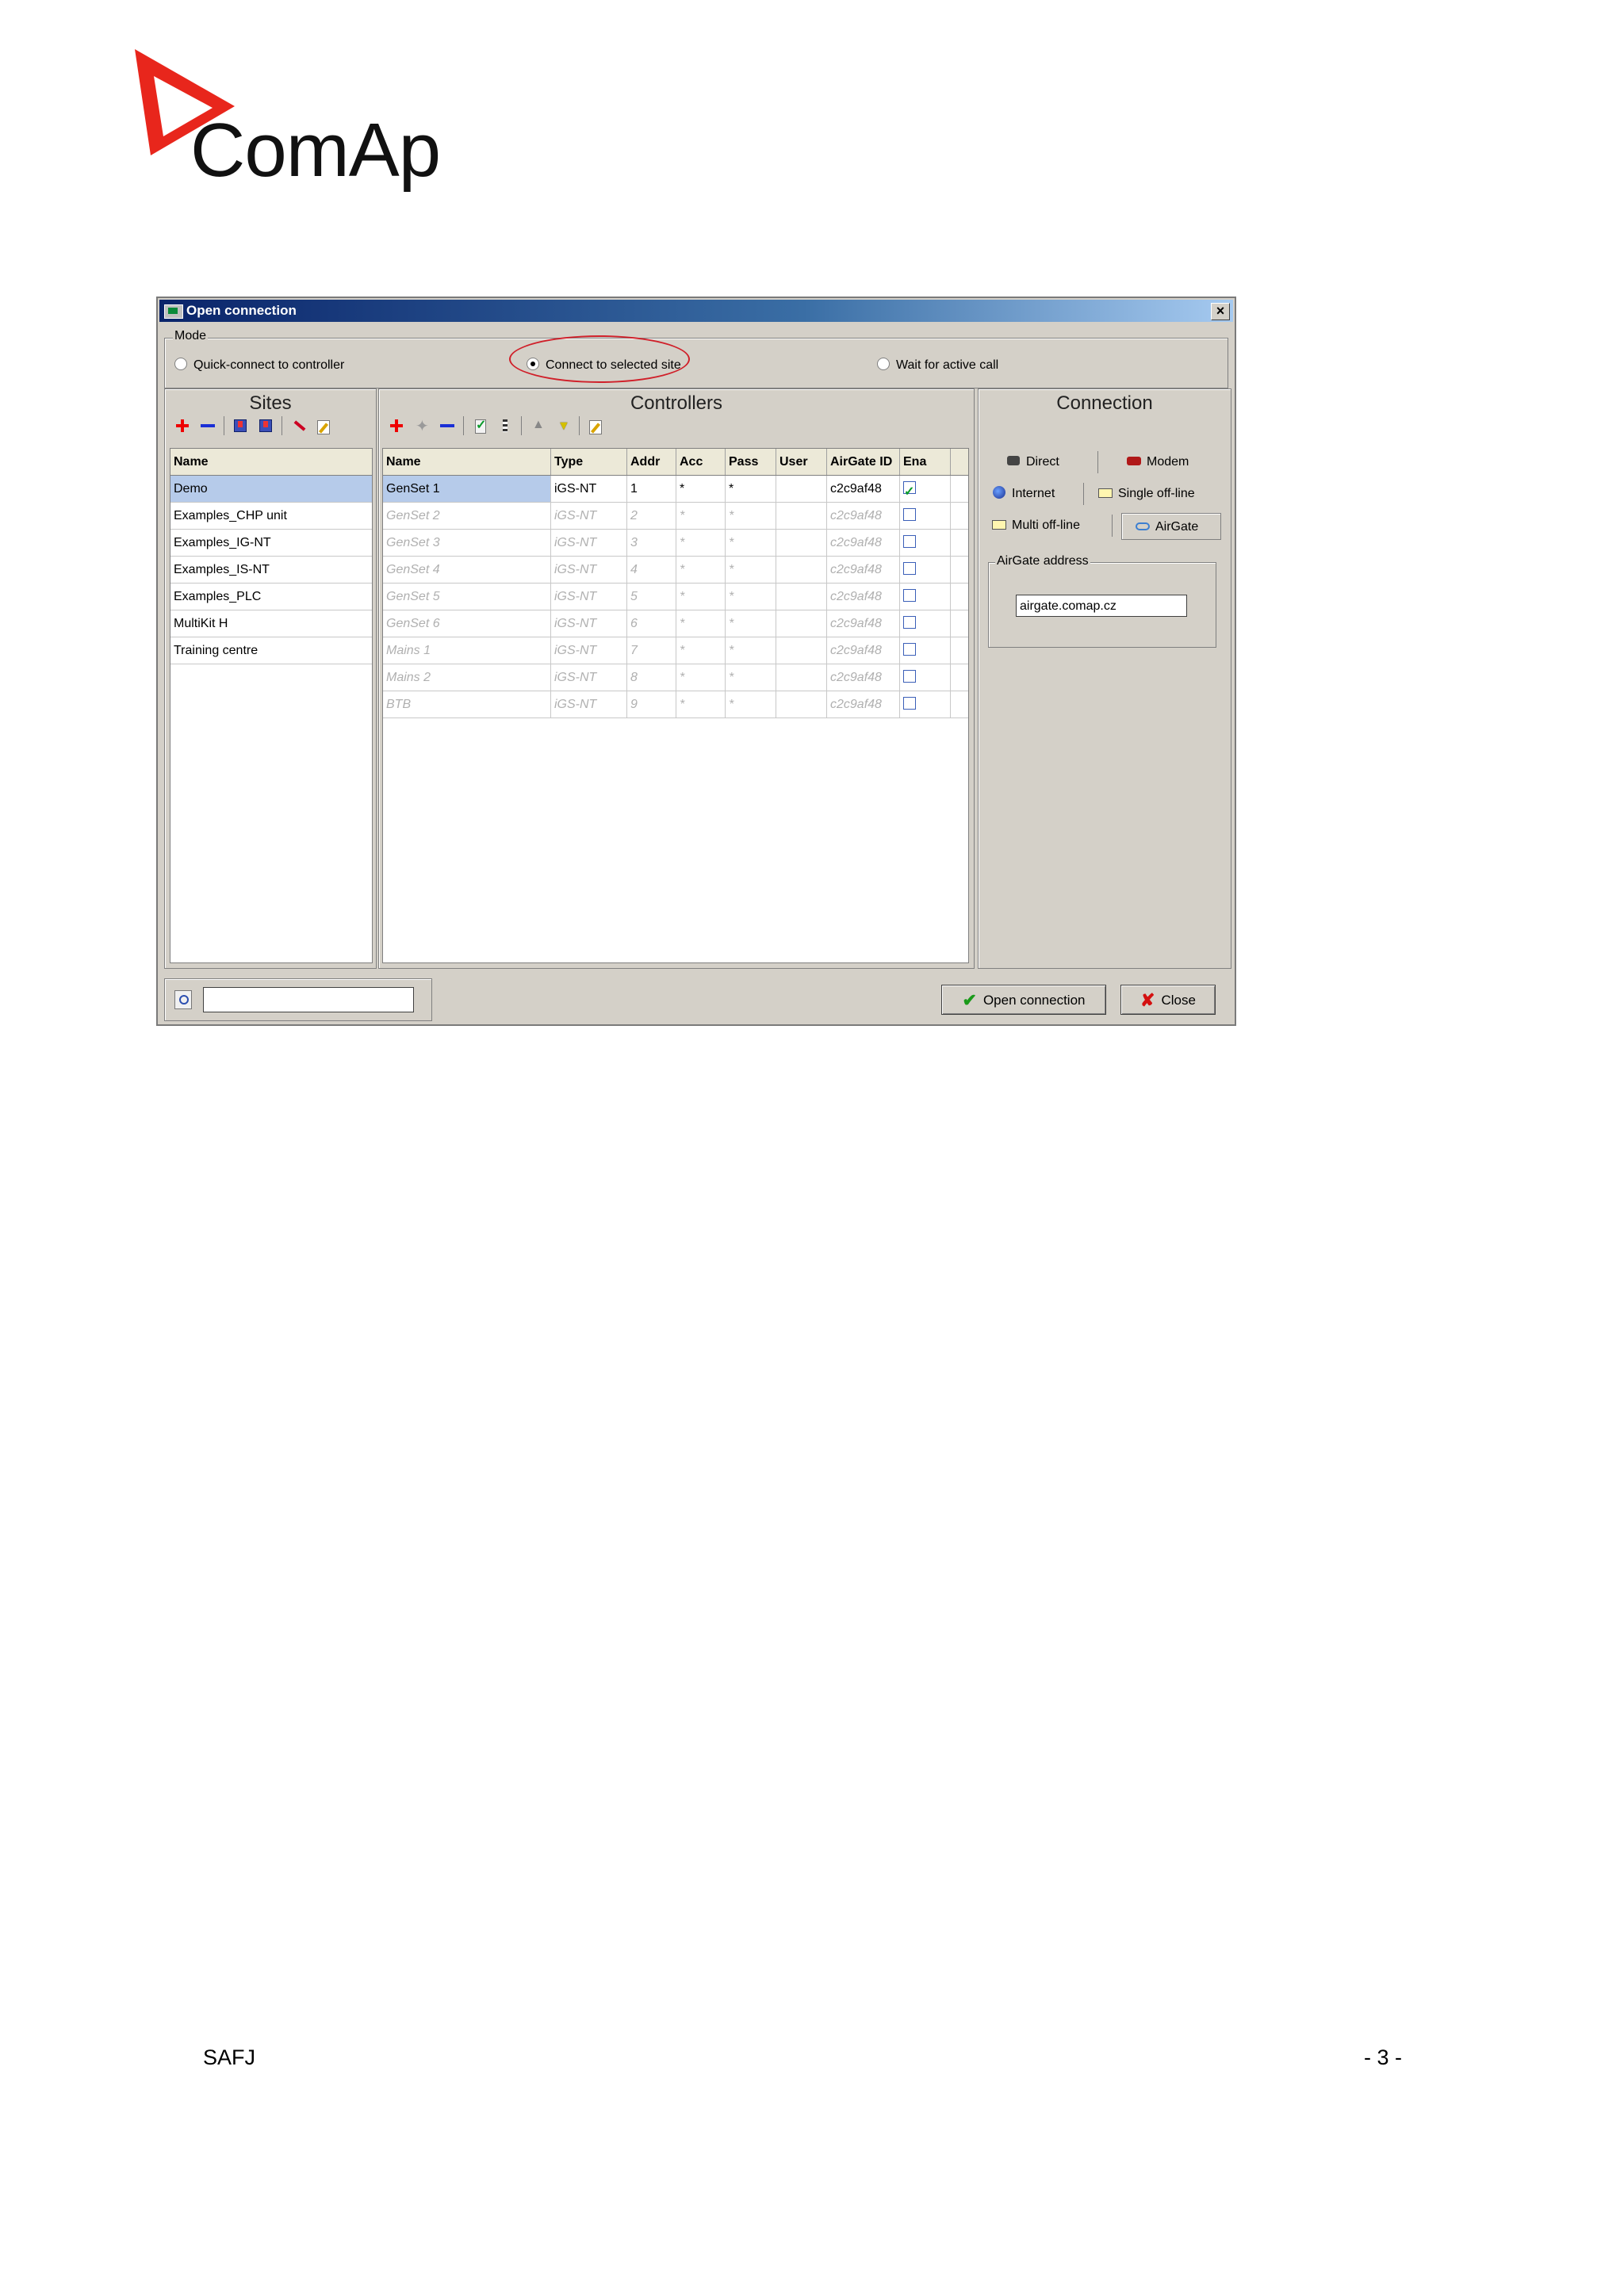  I want to click on multi-offline-option: Multi off-line, so click(1035, 525).